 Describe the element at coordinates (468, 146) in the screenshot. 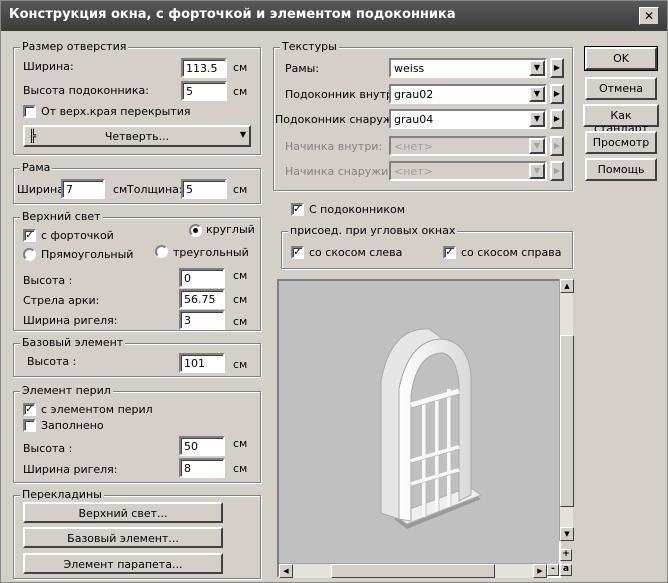

I see `fill-in-texture-select: <нет> ▼` at that location.